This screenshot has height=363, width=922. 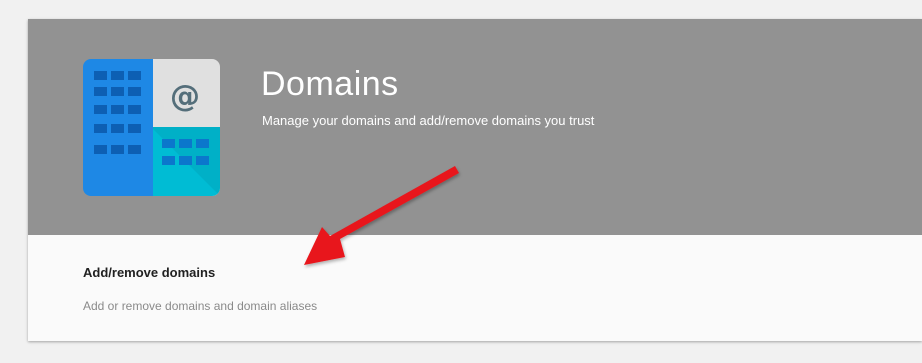 I want to click on item-description: Add or remove domains and domain aliases, so click(x=200, y=306).